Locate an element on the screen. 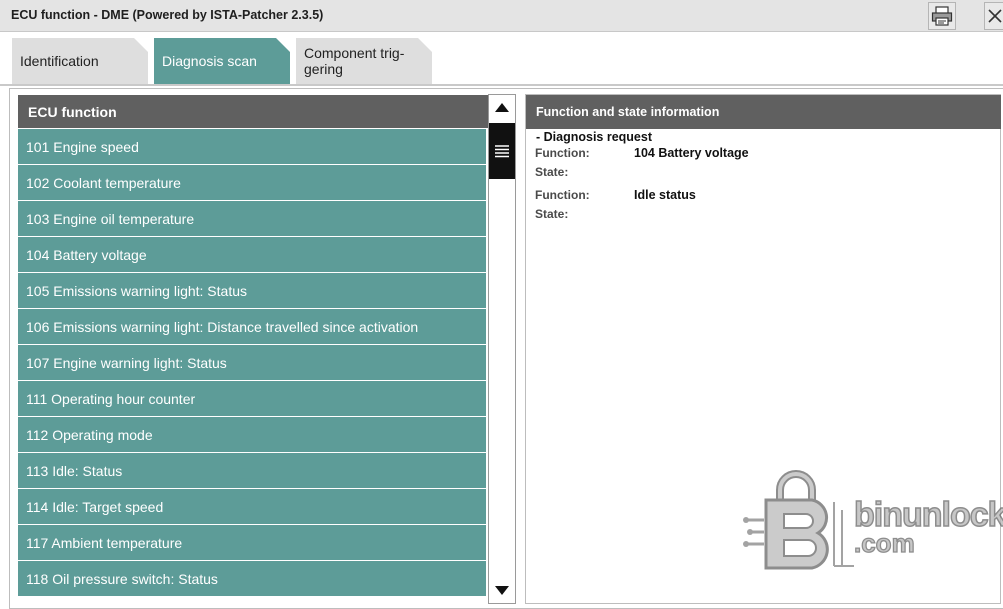 This screenshot has width=1003, height=609. list-item: 105 Emissions warning light: Status is located at coordinates (252, 290).